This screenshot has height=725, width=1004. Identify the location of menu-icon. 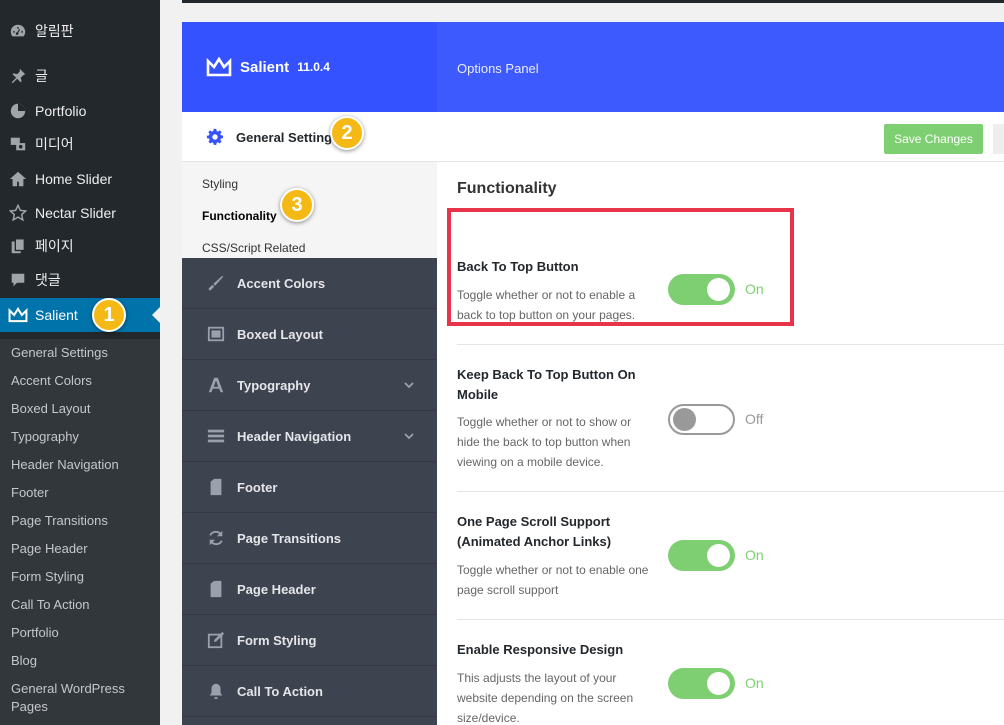
(216, 436).